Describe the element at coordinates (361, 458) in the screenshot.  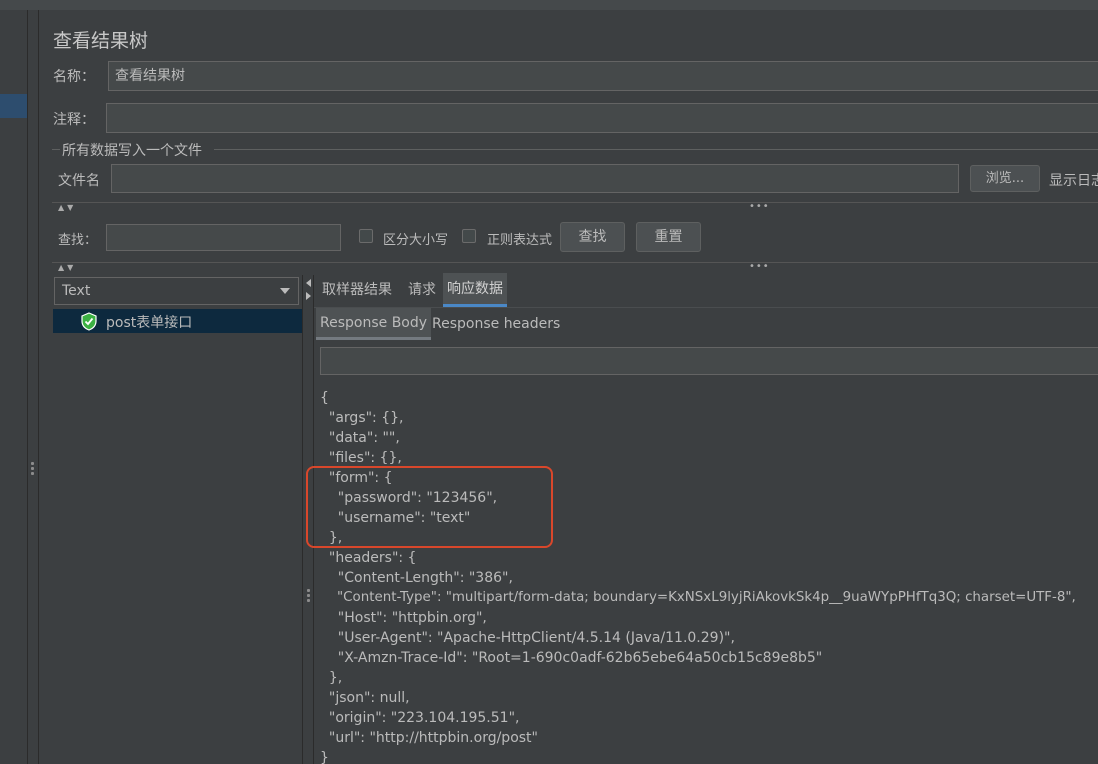
I see `response-line: "files": {},` at that location.